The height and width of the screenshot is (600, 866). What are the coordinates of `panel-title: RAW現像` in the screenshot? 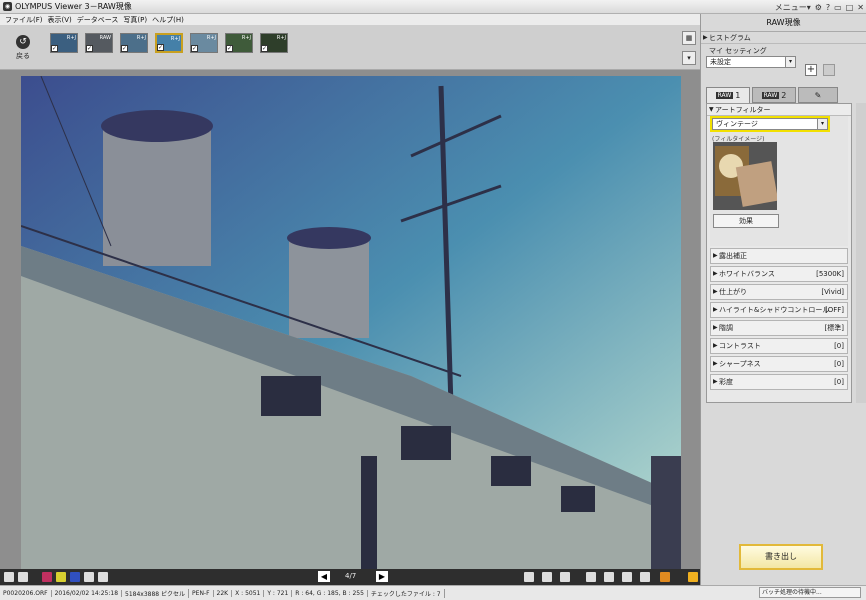 It's located at (783, 23).